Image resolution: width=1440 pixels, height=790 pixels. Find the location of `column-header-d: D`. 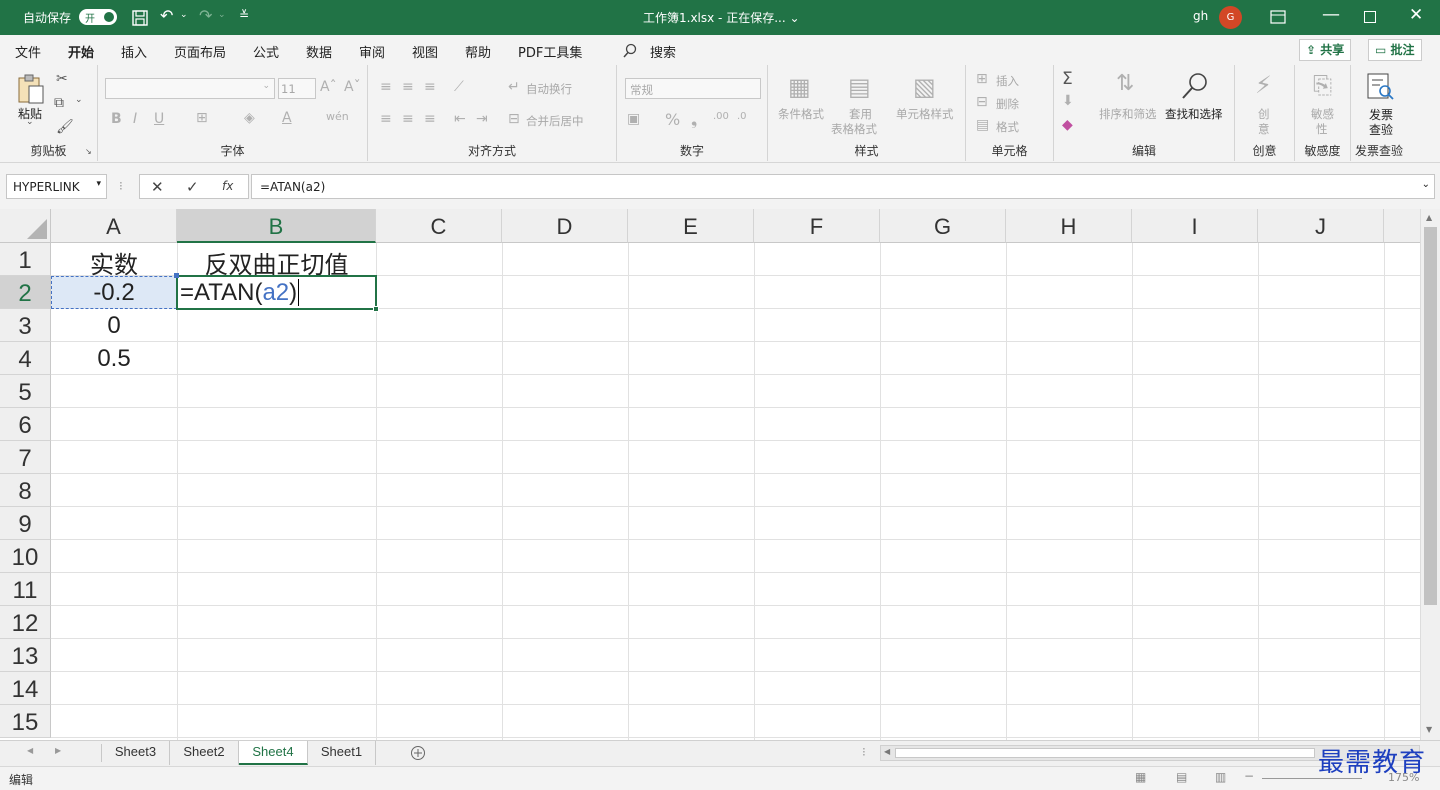

column-header-d: D is located at coordinates (565, 226).